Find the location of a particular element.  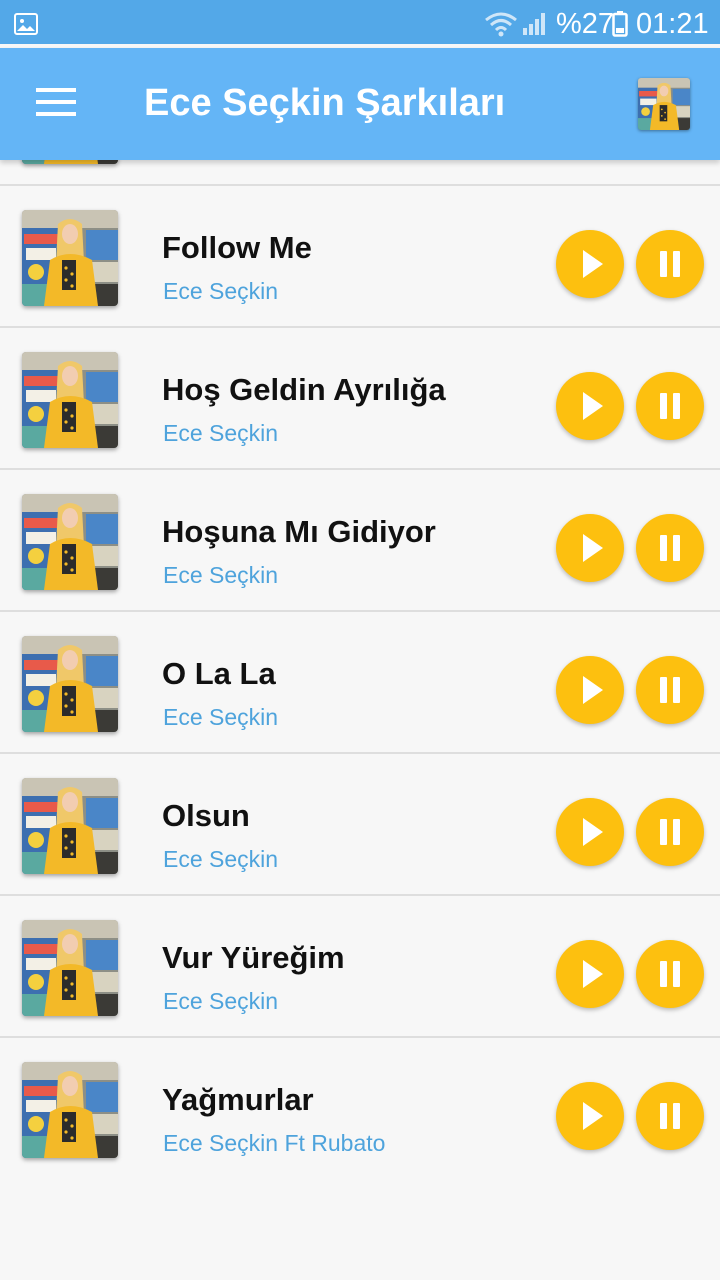

song-row: Vur Yüreğim Ece Seçkin is located at coordinates (360, 967).